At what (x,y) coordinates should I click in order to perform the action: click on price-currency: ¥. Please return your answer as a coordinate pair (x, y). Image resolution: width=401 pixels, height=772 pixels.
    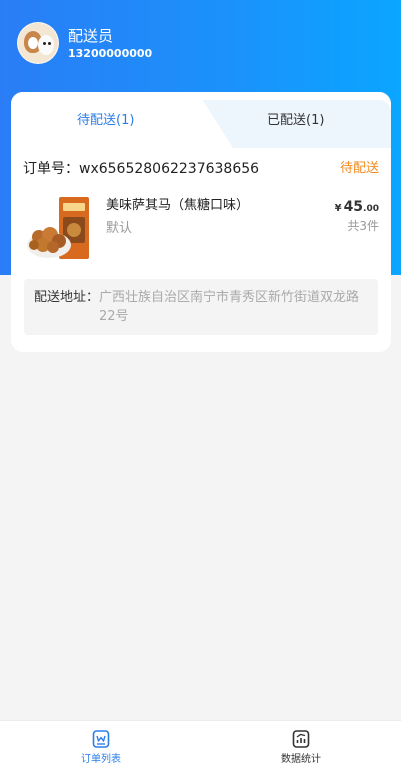
    Looking at the image, I should click on (338, 208).